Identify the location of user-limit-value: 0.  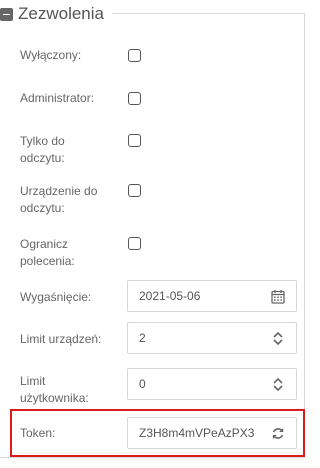
(142, 384).